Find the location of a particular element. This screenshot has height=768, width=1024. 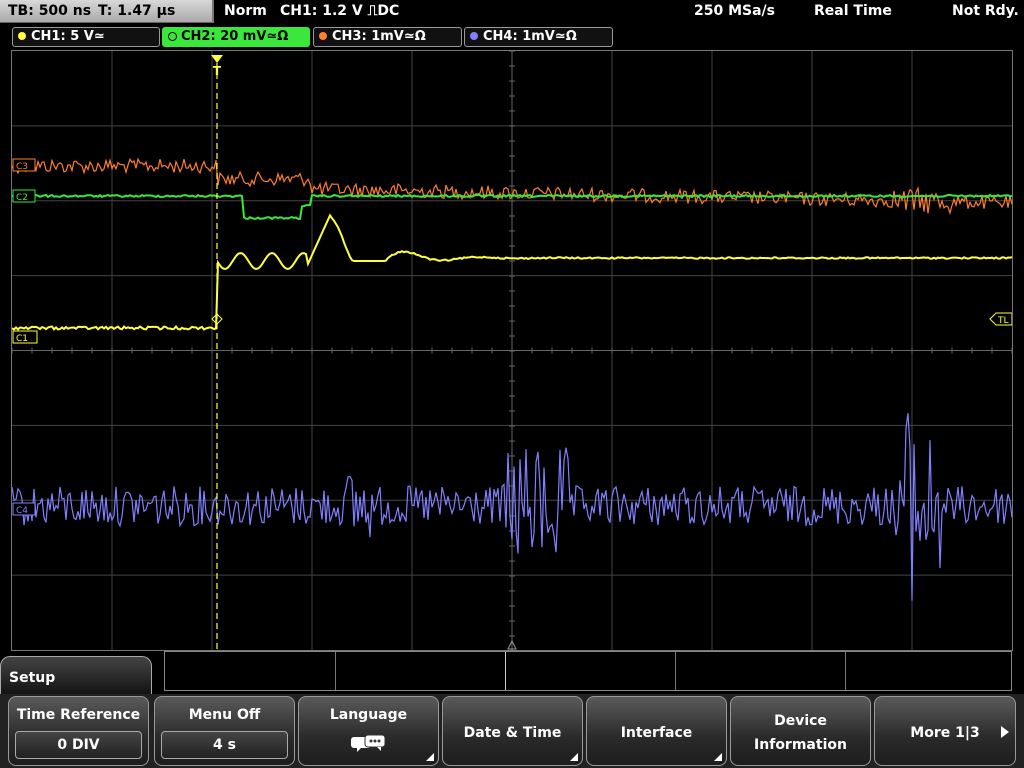

trigger-marker-label: T is located at coordinates (217, 71).